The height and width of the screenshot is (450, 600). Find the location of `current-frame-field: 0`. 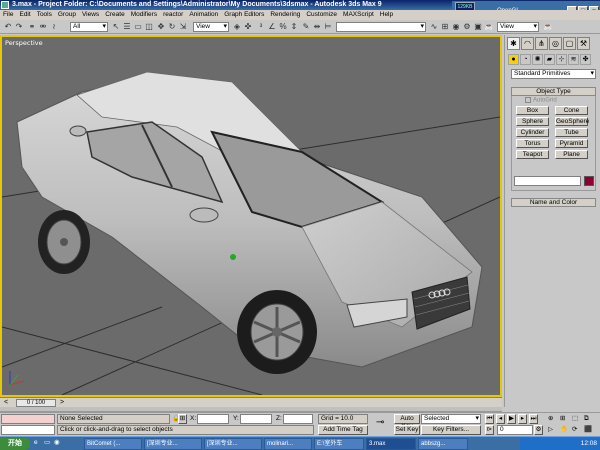

current-frame-field: 0 is located at coordinates (515, 430).